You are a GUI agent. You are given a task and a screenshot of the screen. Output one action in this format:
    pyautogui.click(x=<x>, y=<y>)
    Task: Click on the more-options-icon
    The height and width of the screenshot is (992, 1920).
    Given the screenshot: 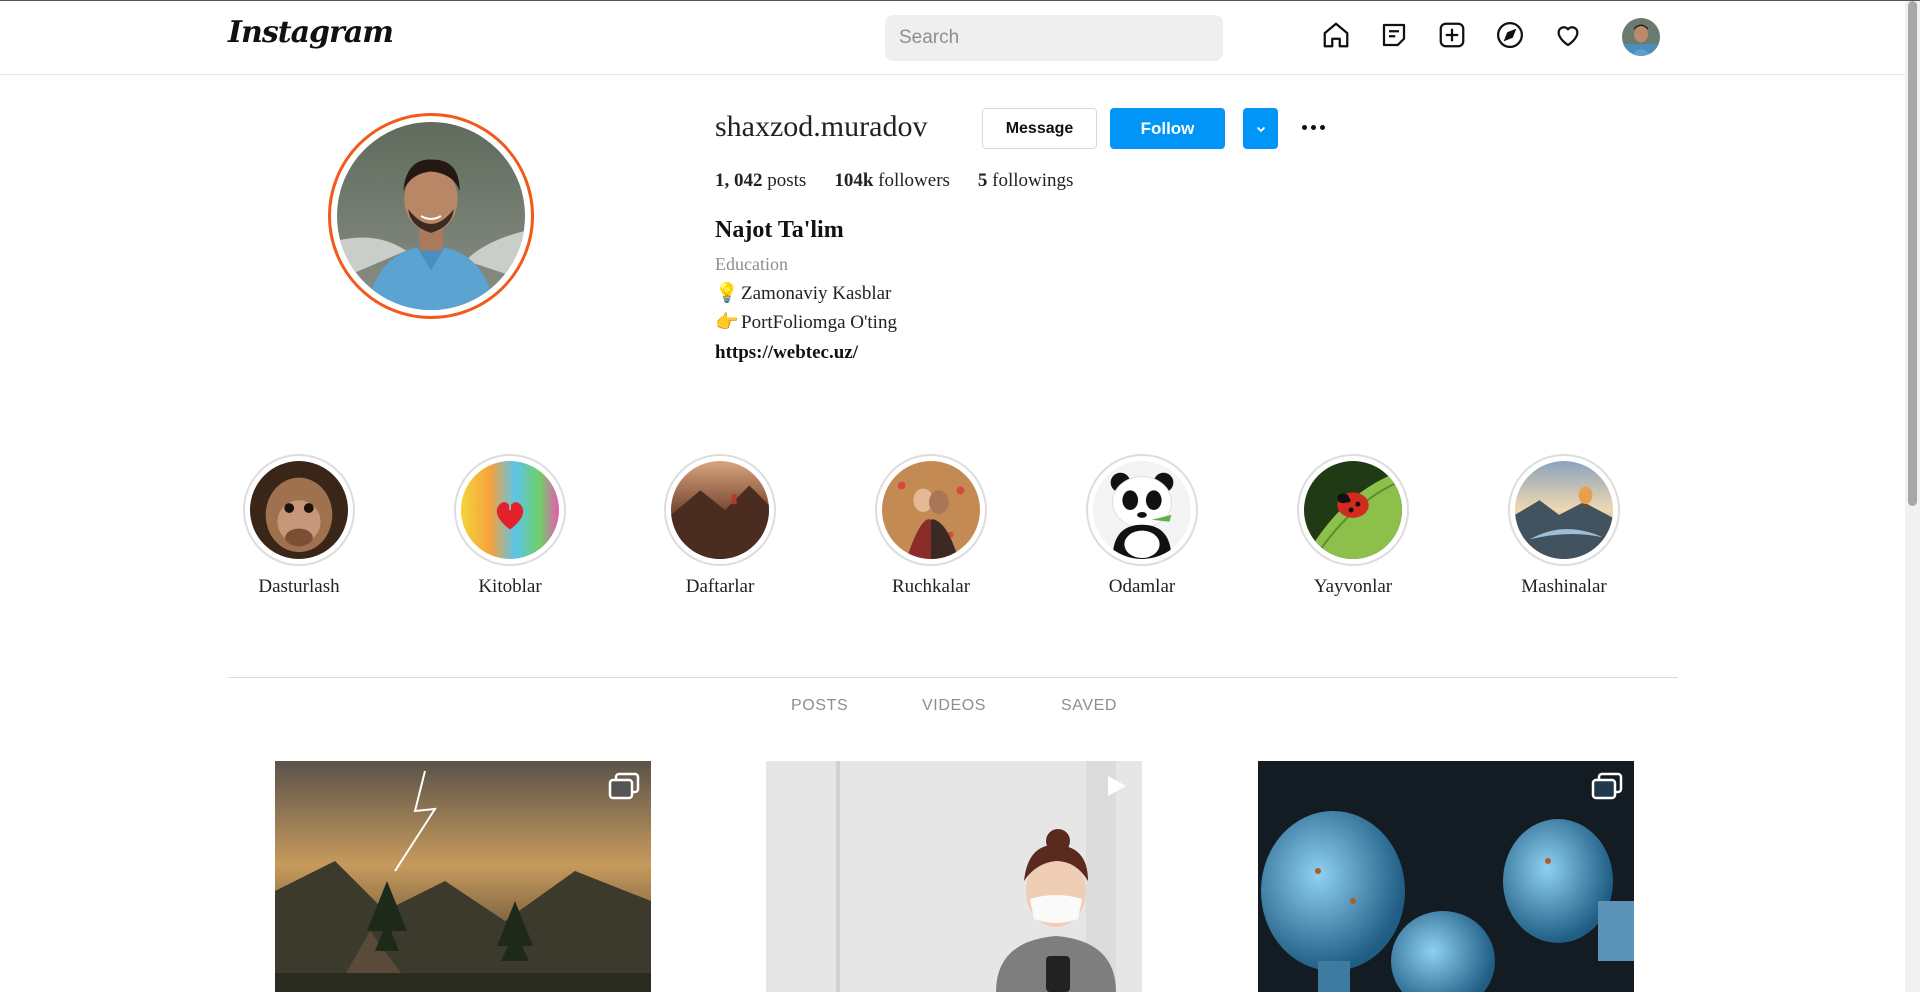 What is the action you would take?
    pyautogui.click(x=1313, y=127)
    